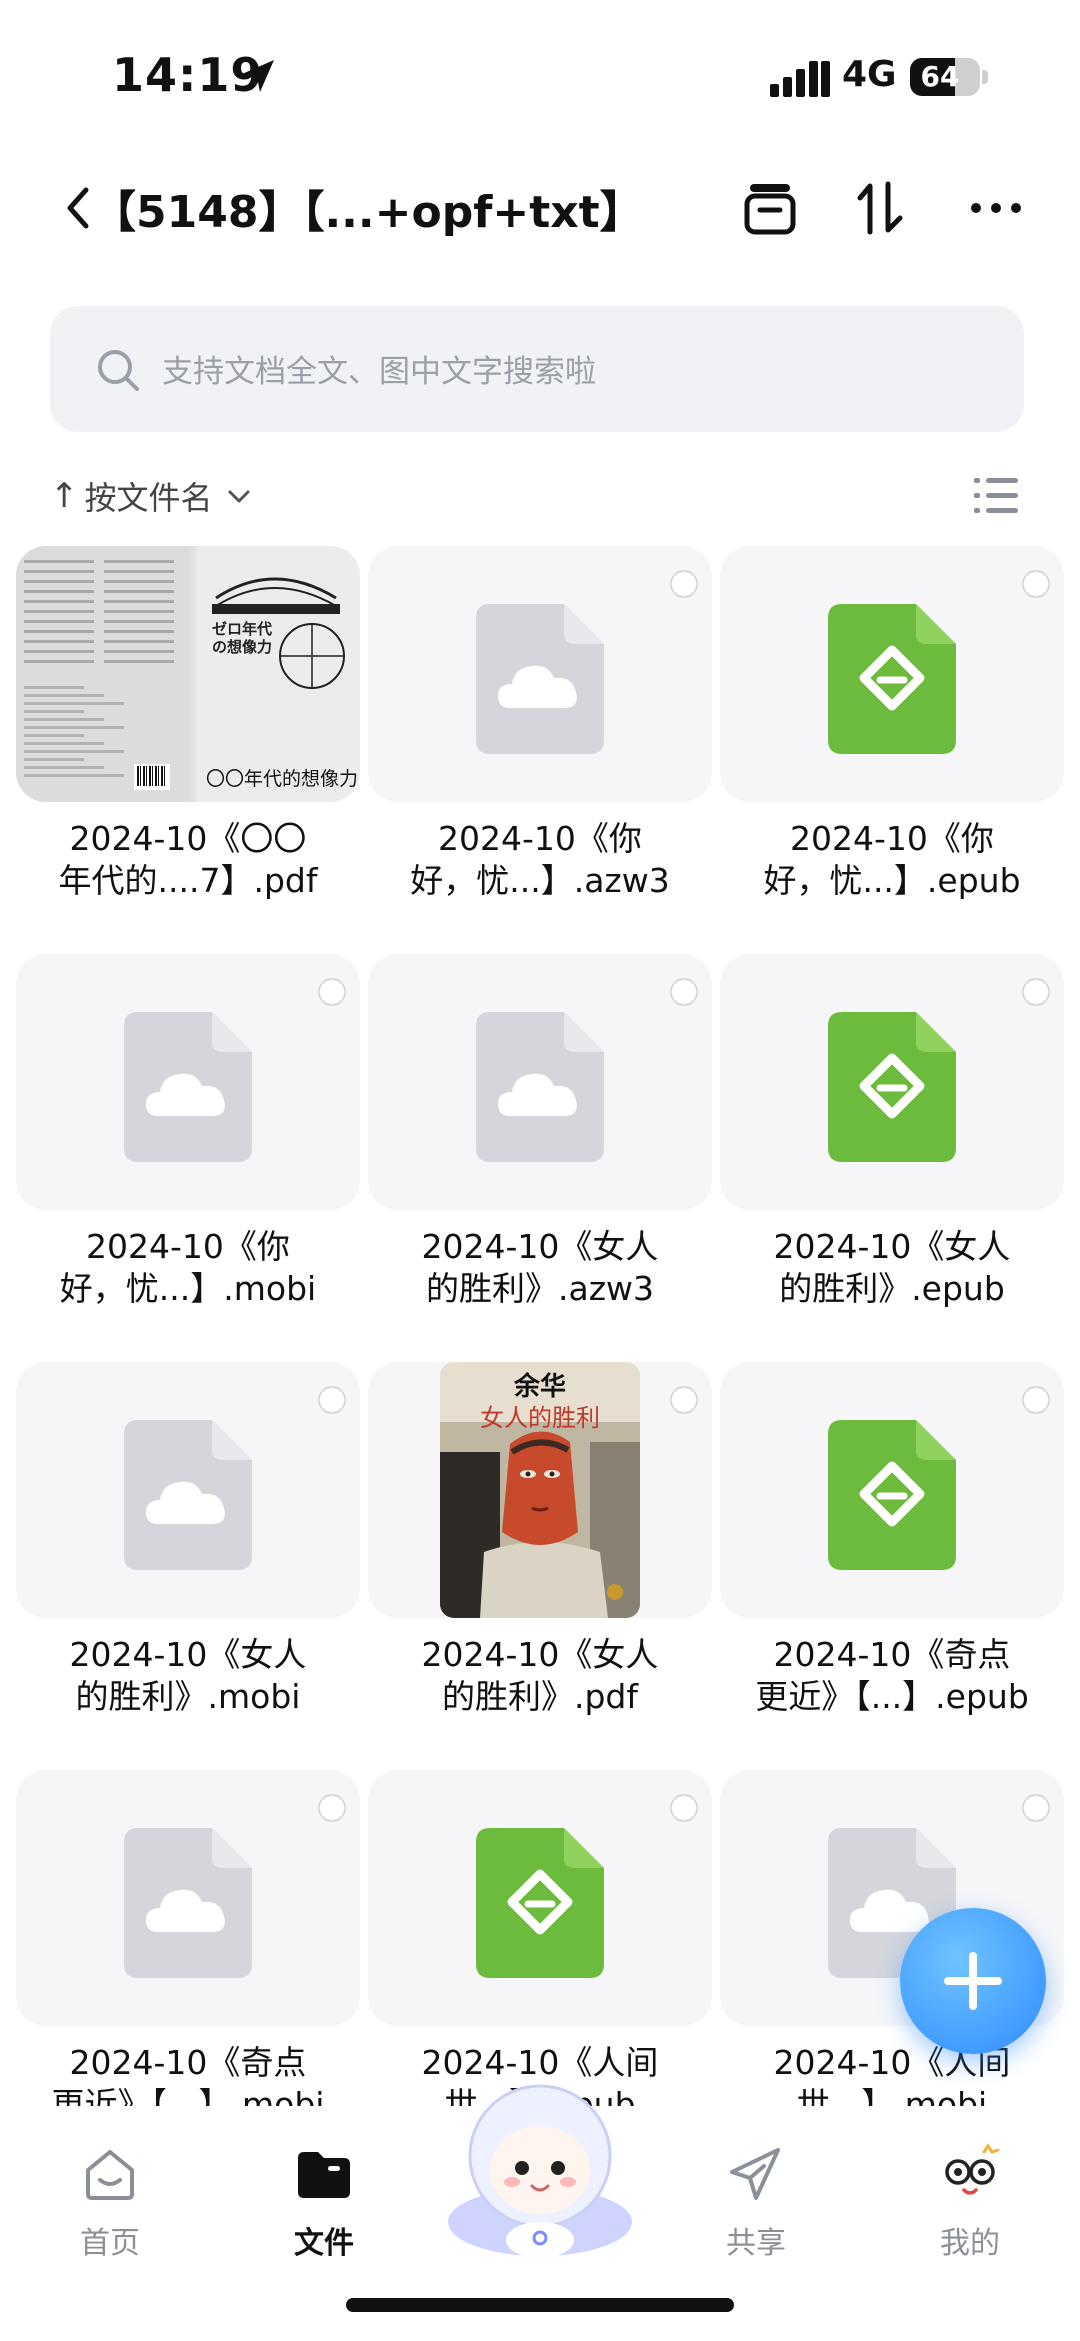 This screenshot has height=2341, width=1080. I want to click on file-item: 2024-10《人间 世...】.epub, so click(540, 1938).